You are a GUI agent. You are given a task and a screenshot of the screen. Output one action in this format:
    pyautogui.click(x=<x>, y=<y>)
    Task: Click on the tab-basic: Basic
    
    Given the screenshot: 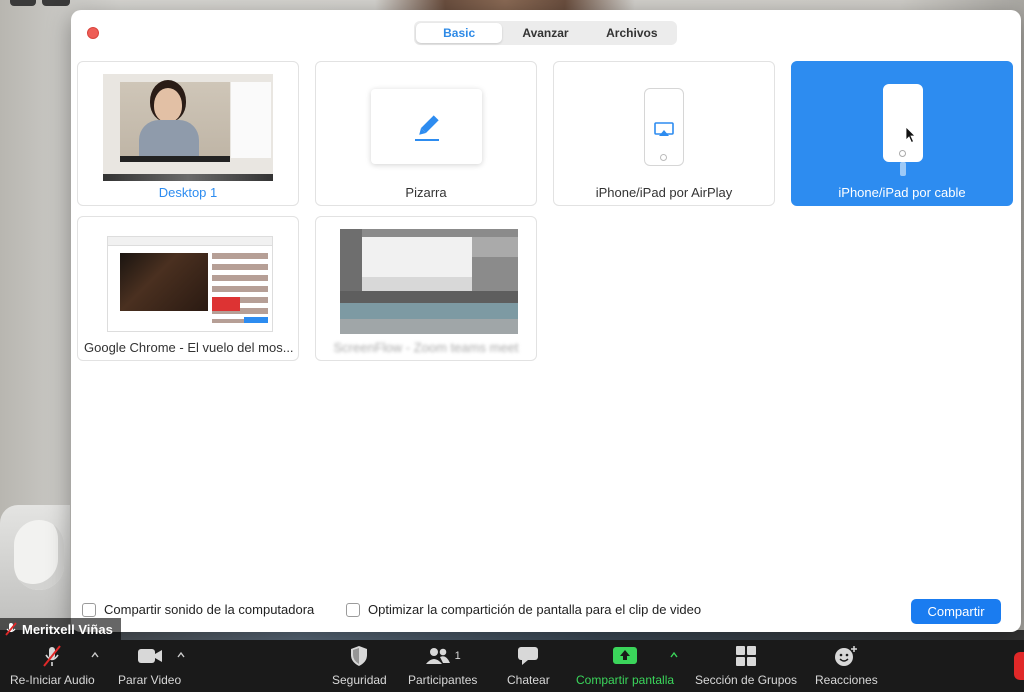 What is the action you would take?
    pyautogui.click(x=459, y=33)
    